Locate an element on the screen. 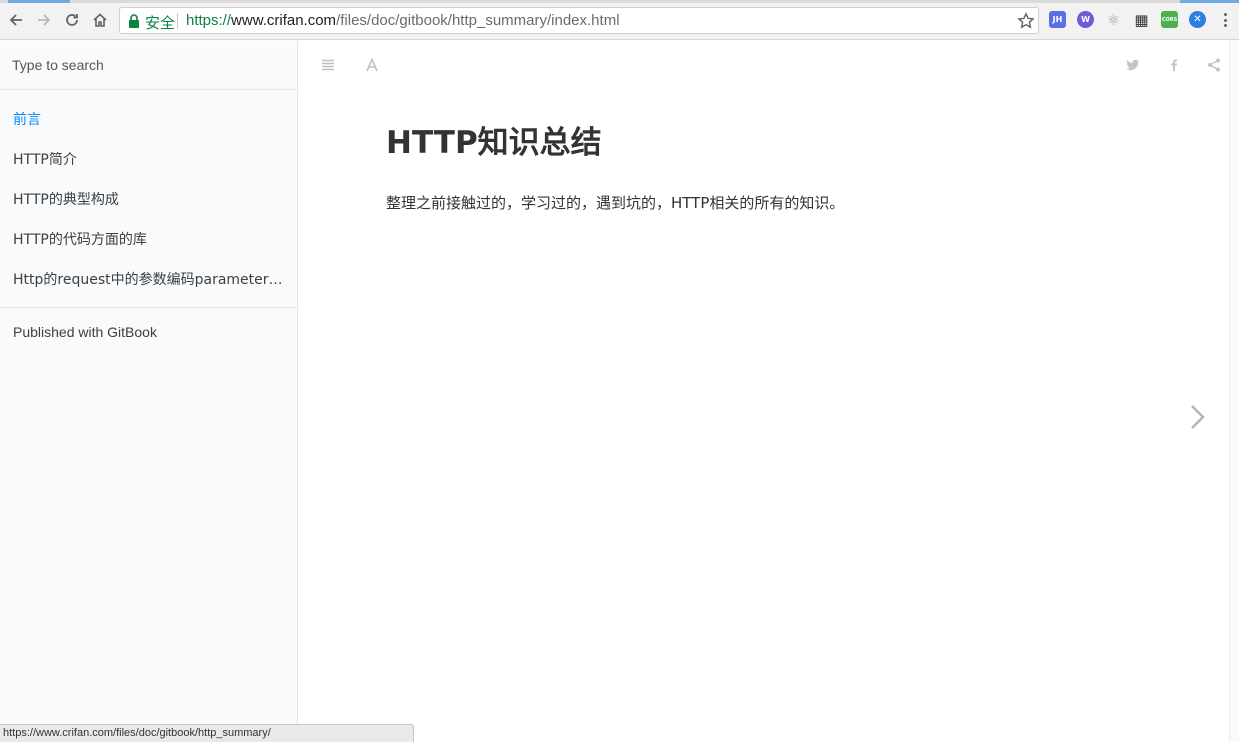 Image resolution: width=1239 pixels, height=742 pixels. share-button is located at coordinates (1214, 65).